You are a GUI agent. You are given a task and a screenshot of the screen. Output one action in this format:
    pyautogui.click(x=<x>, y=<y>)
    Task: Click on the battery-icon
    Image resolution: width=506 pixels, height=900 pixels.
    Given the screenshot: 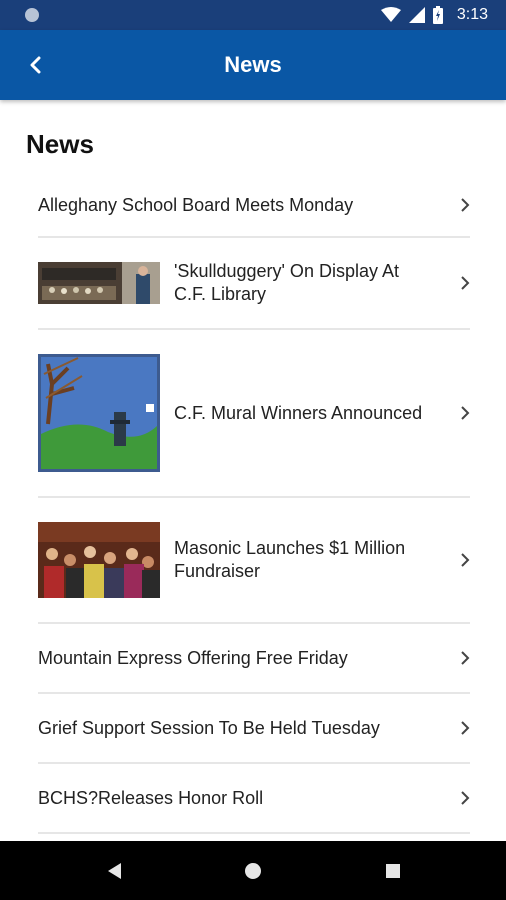 What is the action you would take?
    pyautogui.click(x=437, y=15)
    